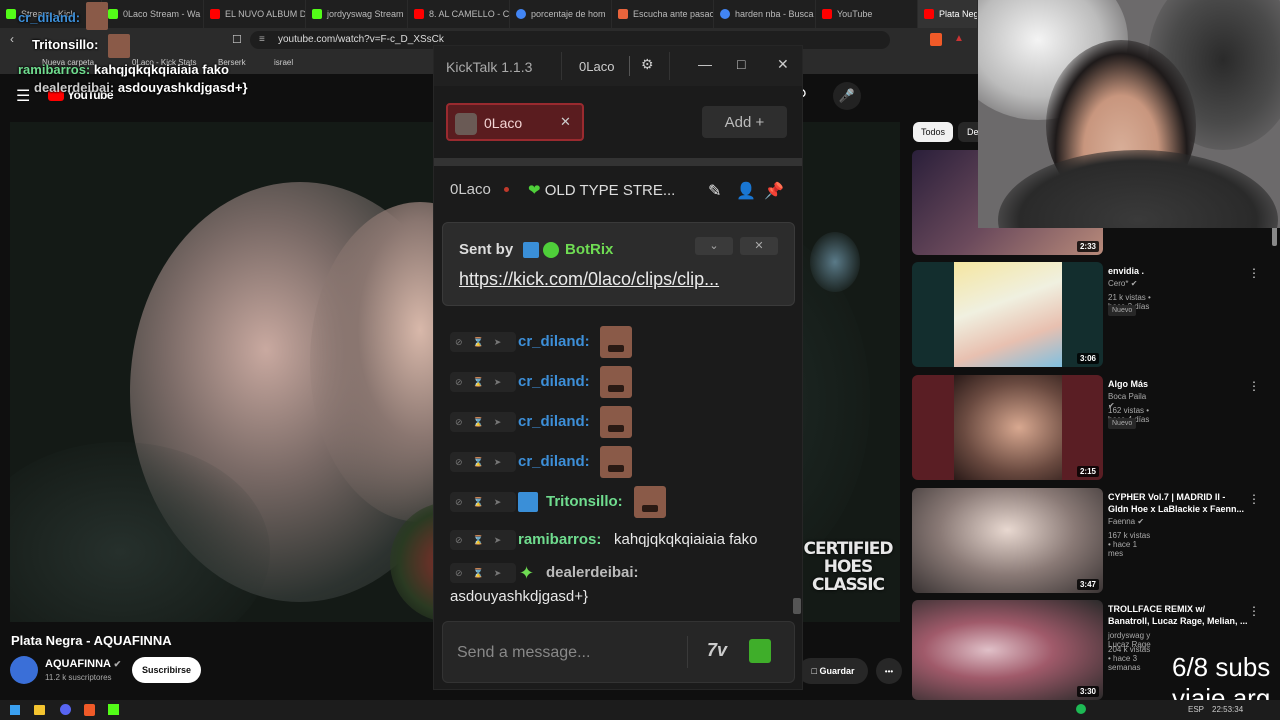 The image size is (1280, 720). Describe the element at coordinates (765, 14) in the screenshot. I see `browser-tab: harden nba - Busca` at that location.